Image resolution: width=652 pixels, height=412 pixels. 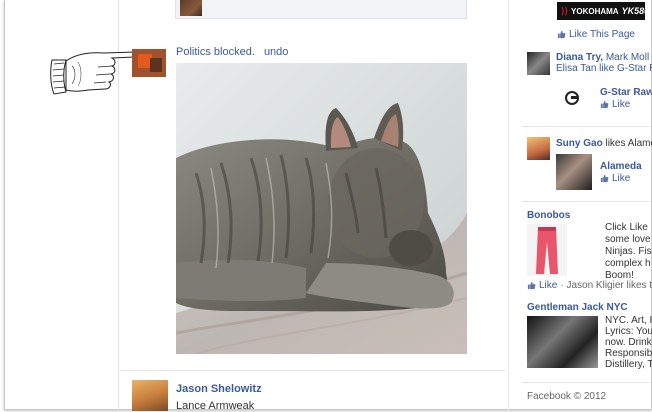 I want to click on ad-desc-line: NYC. Art, I, so click(x=628, y=320).